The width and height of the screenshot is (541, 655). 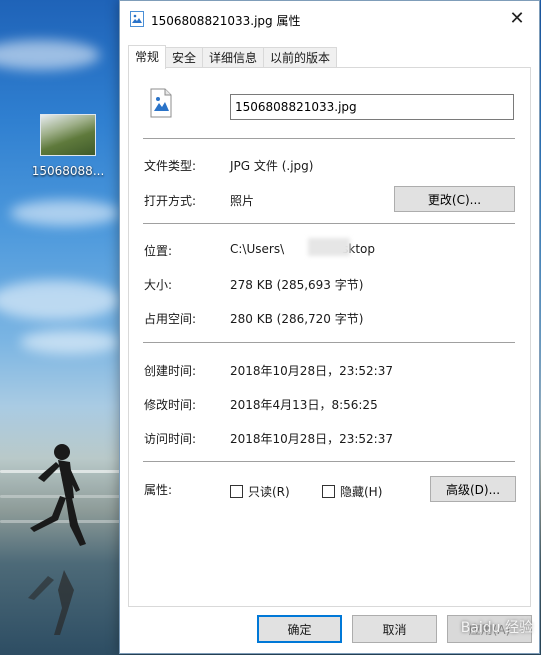 I want to click on modified-value: 2018年4月13日，8:56:25, so click(x=304, y=405).